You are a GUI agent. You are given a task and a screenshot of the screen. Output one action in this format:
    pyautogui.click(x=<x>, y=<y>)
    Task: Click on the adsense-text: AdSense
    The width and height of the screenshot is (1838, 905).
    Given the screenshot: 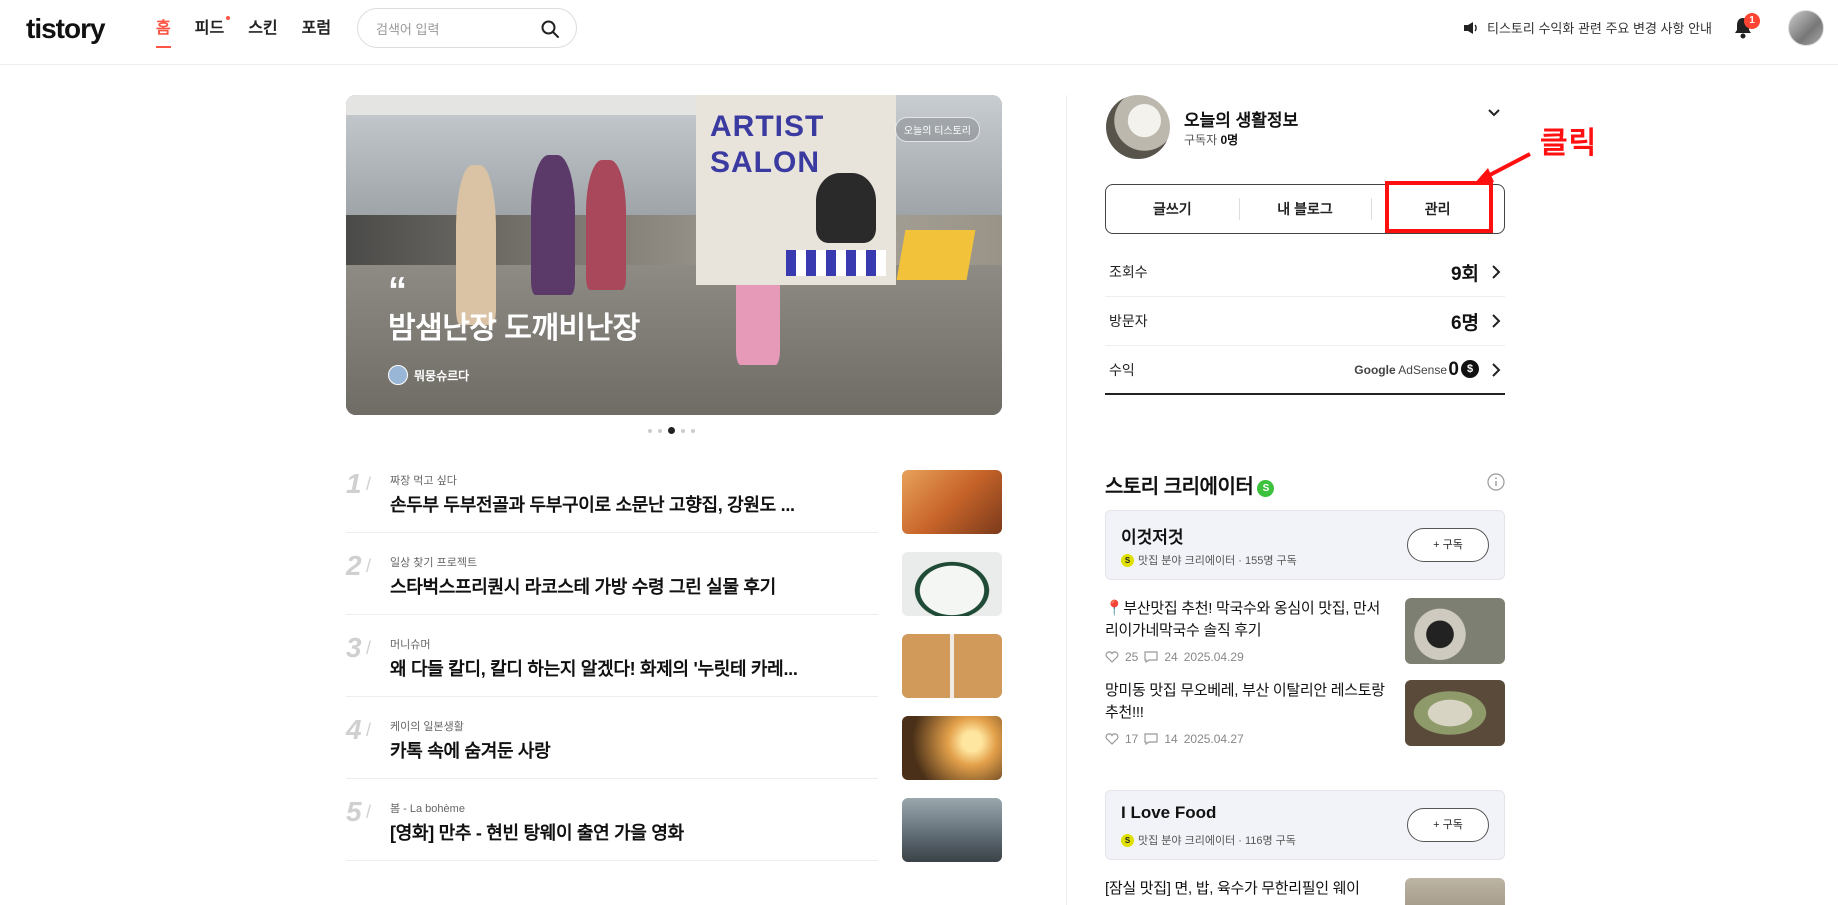 What is the action you would take?
    pyautogui.click(x=1422, y=369)
    